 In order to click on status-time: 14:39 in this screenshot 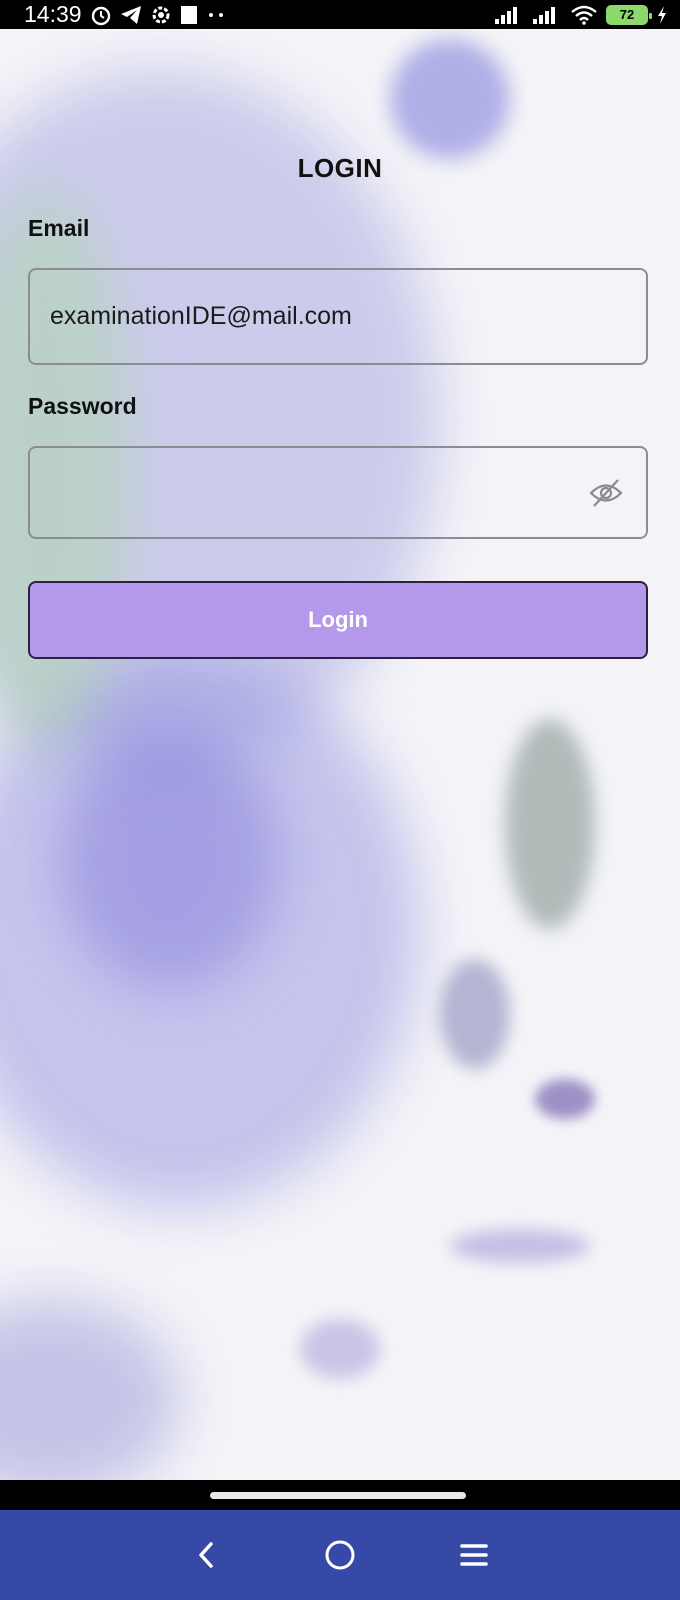, I will do `click(53, 14)`.